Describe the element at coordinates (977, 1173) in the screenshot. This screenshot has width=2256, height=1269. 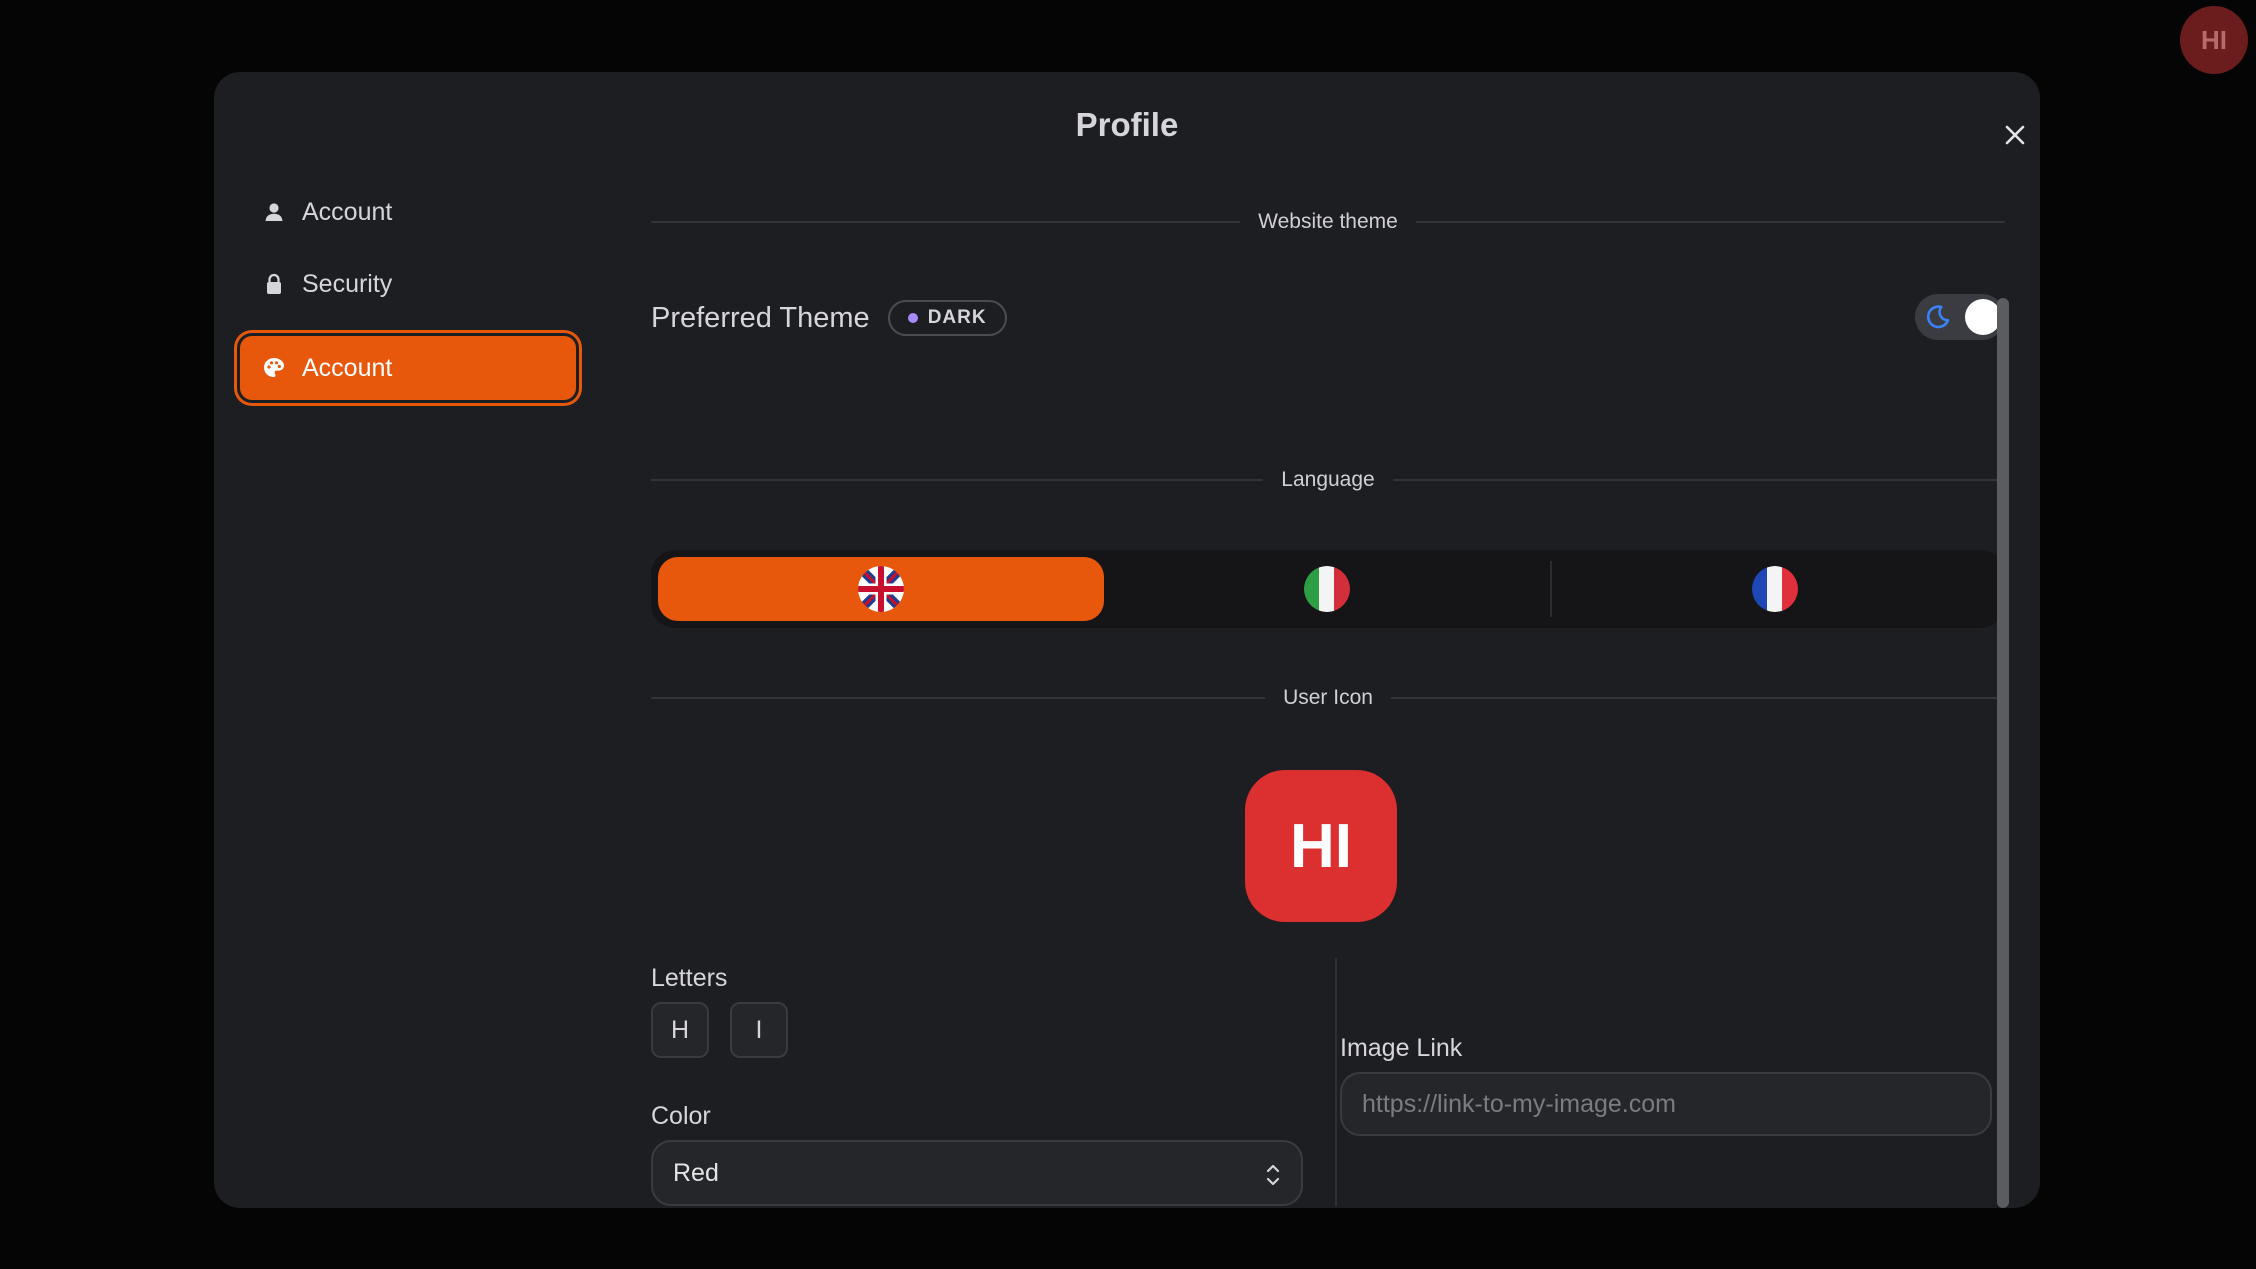
I see `color-select: Red` at that location.